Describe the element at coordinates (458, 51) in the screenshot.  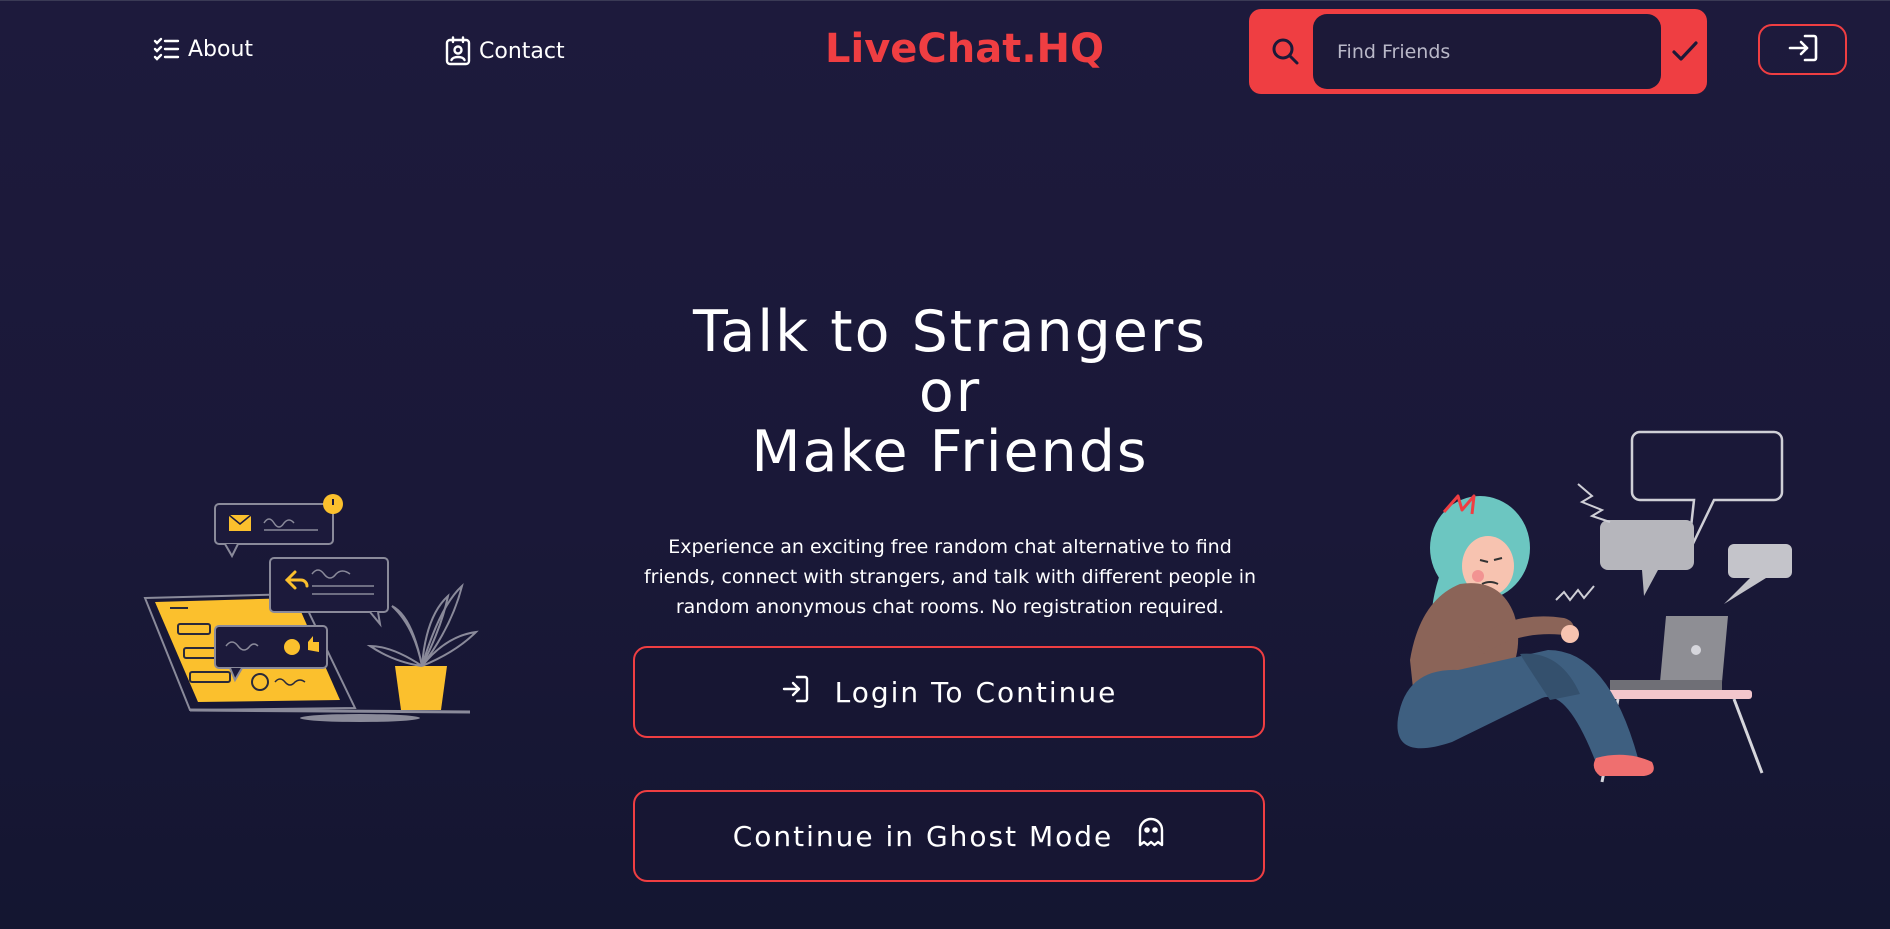
I see `contact-card-icon` at that location.